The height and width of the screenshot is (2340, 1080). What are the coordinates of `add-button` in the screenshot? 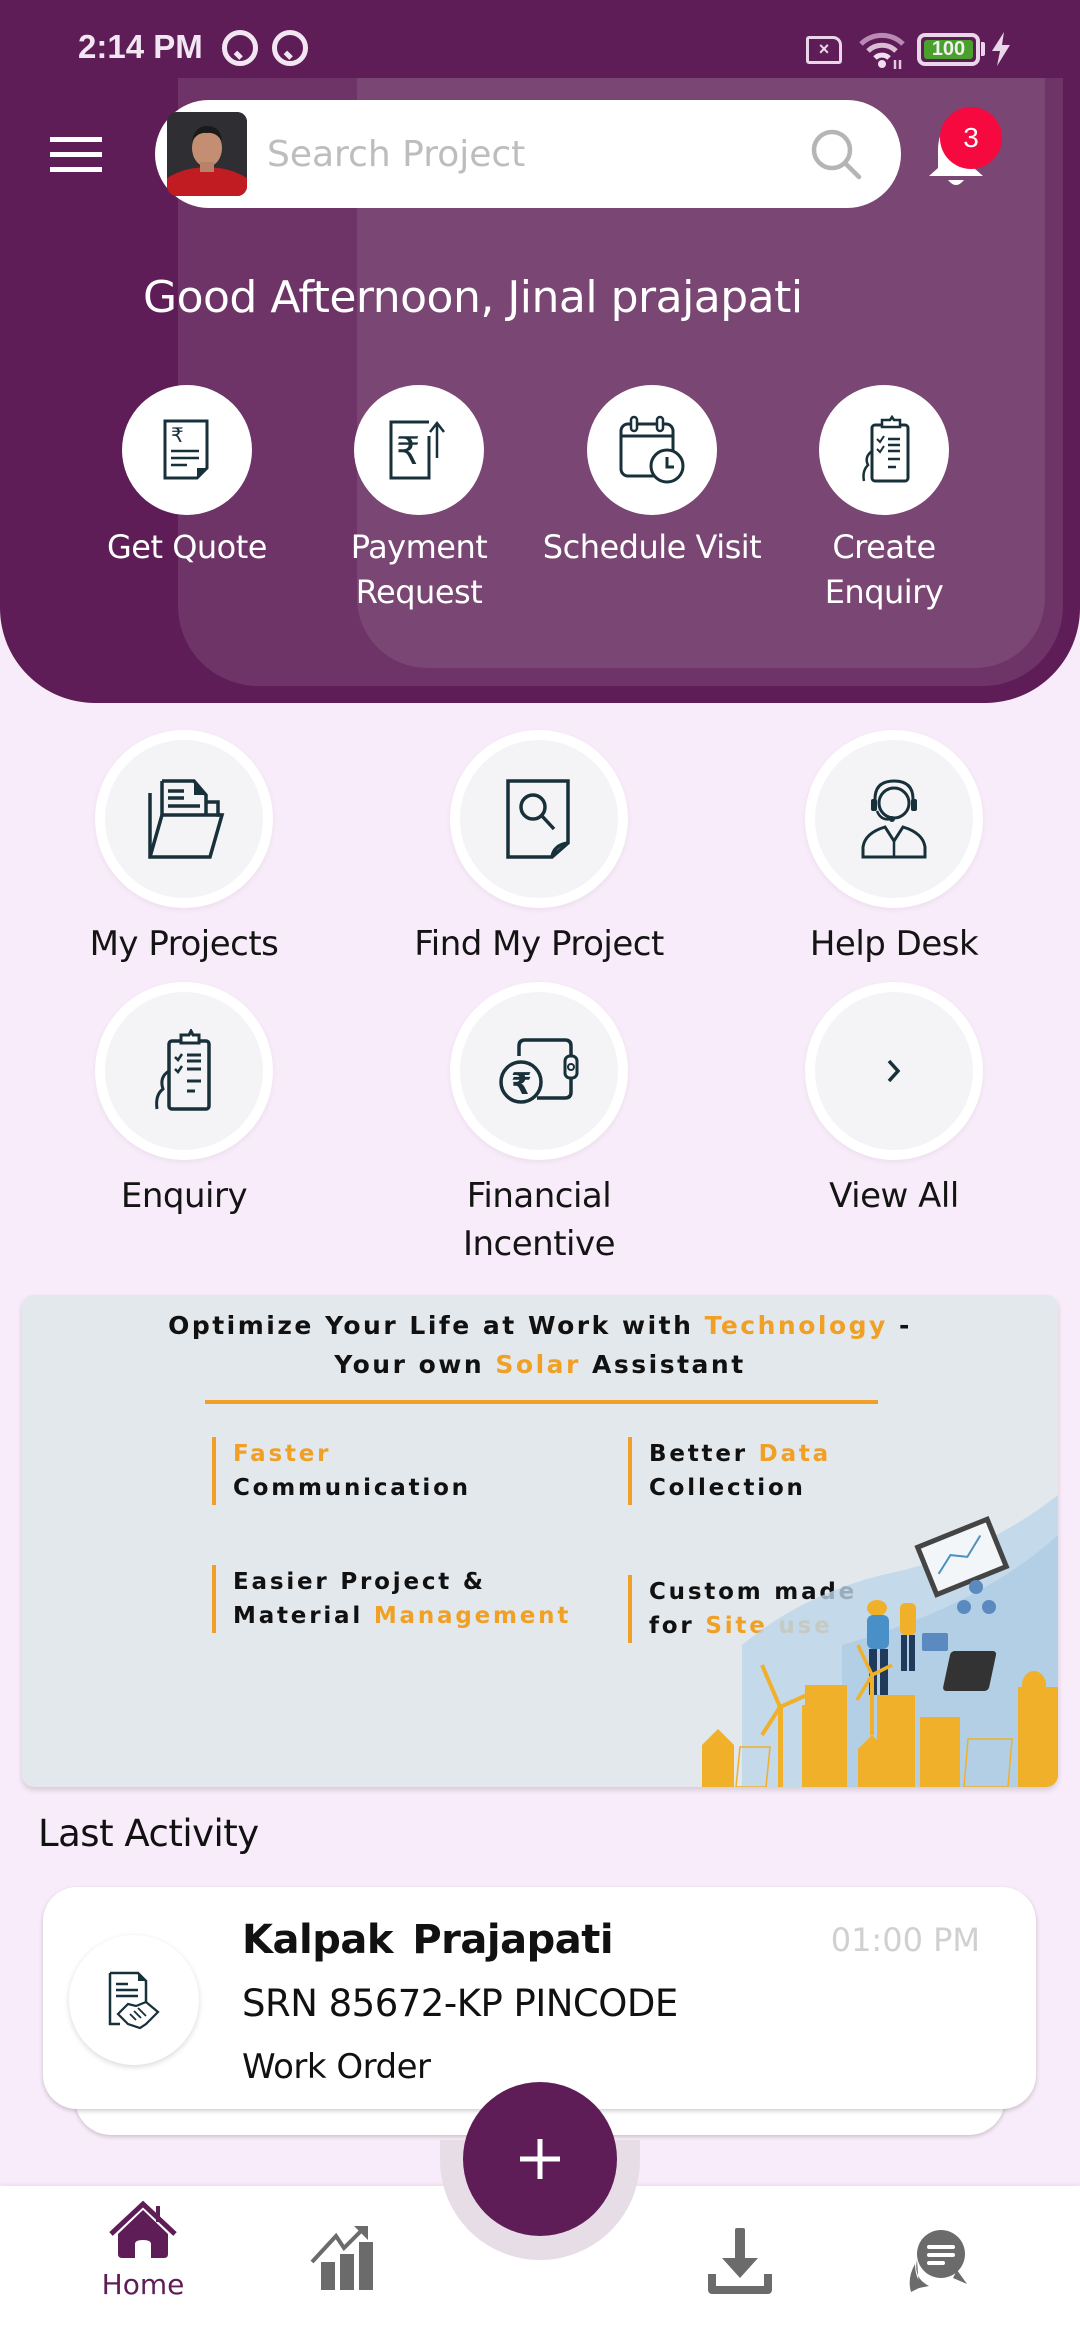 It's located at (540, 2159).